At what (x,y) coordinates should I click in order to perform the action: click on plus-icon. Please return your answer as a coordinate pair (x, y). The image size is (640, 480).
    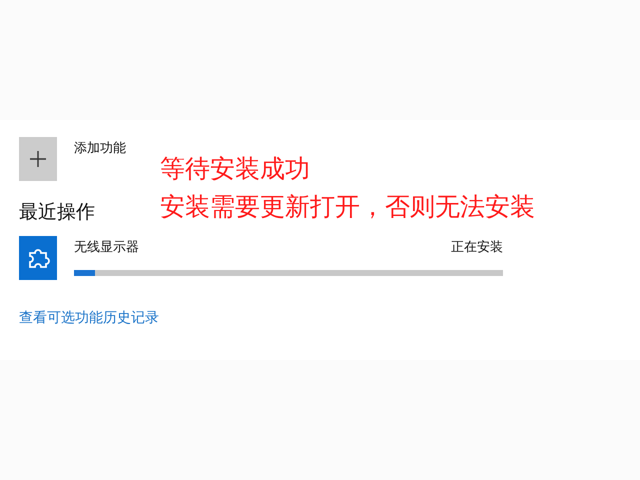
    Looking at the image, I should click on (38, 159).